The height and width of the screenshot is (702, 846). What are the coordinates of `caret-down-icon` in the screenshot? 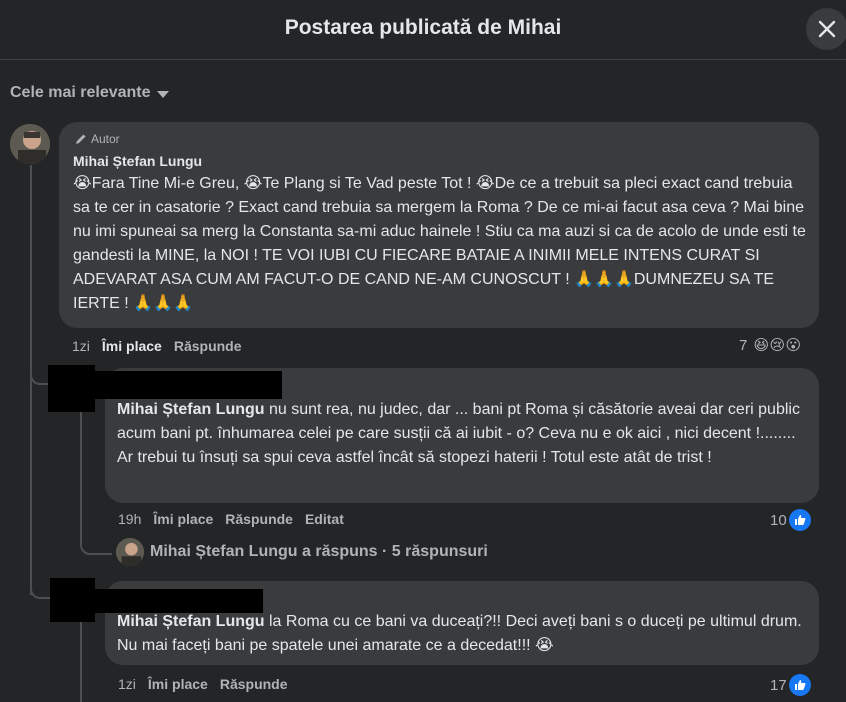 It's located at (162, 94).